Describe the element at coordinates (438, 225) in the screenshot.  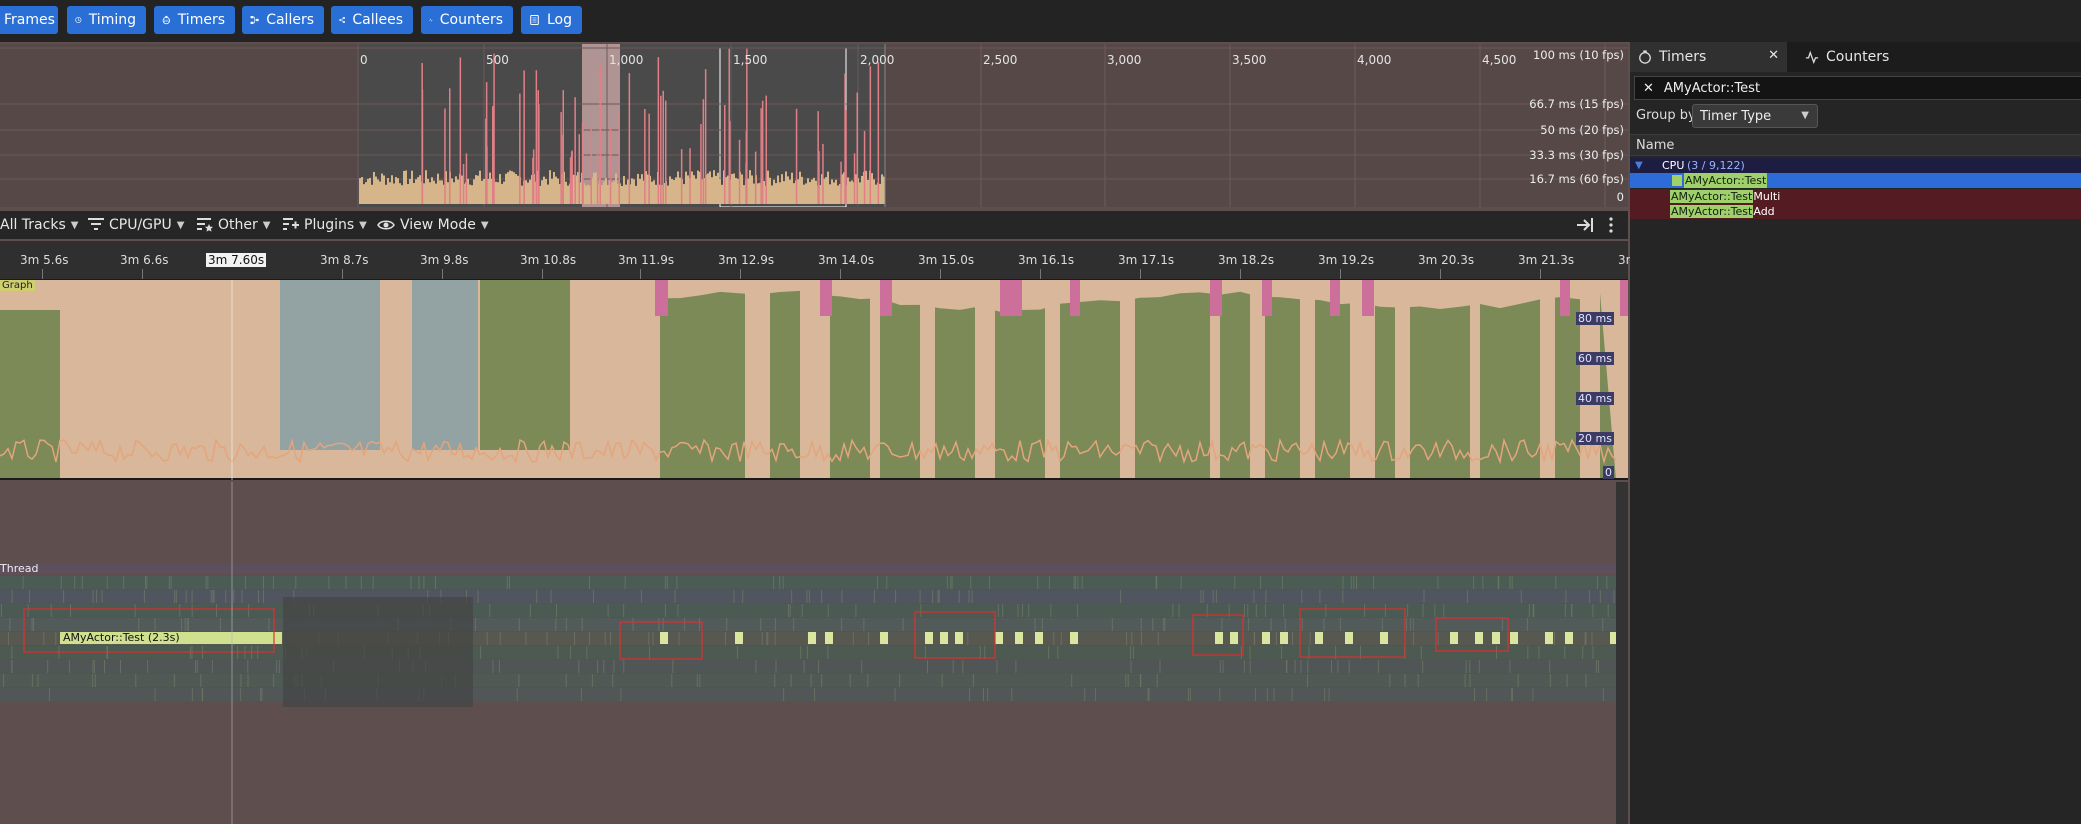
I see `view-mode-label: View Mode` at that location.